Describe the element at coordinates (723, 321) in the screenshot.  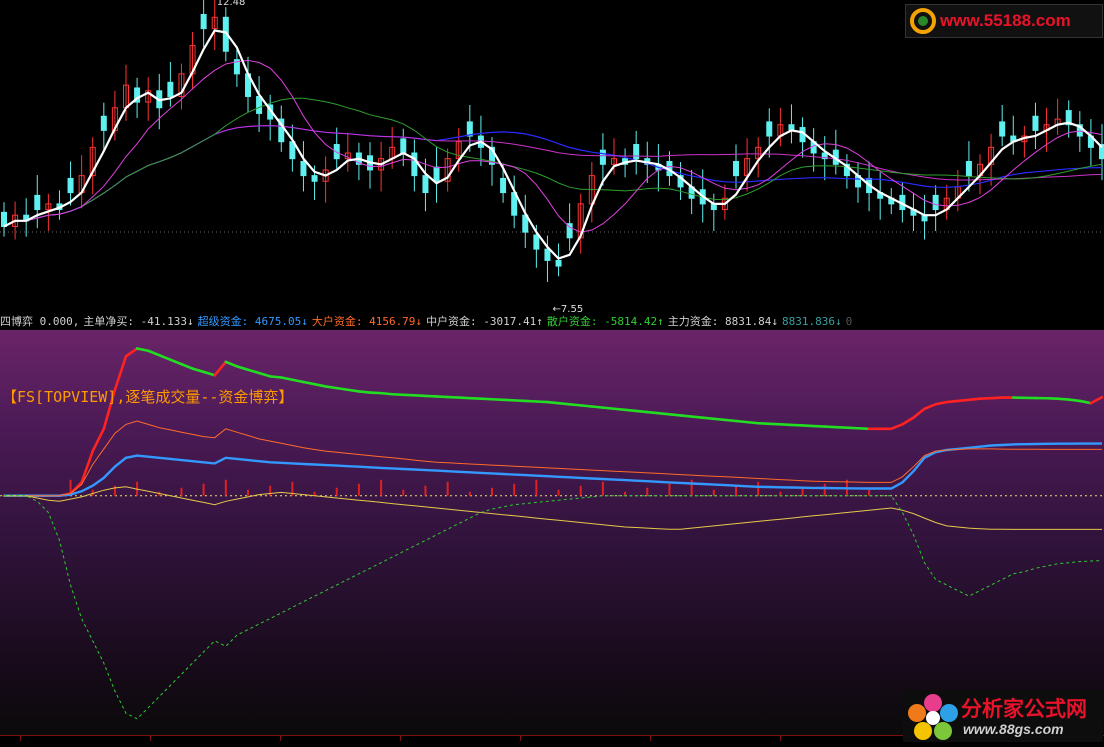
I see `infobar-item: 主力资金: 8831.84↓` at that location.